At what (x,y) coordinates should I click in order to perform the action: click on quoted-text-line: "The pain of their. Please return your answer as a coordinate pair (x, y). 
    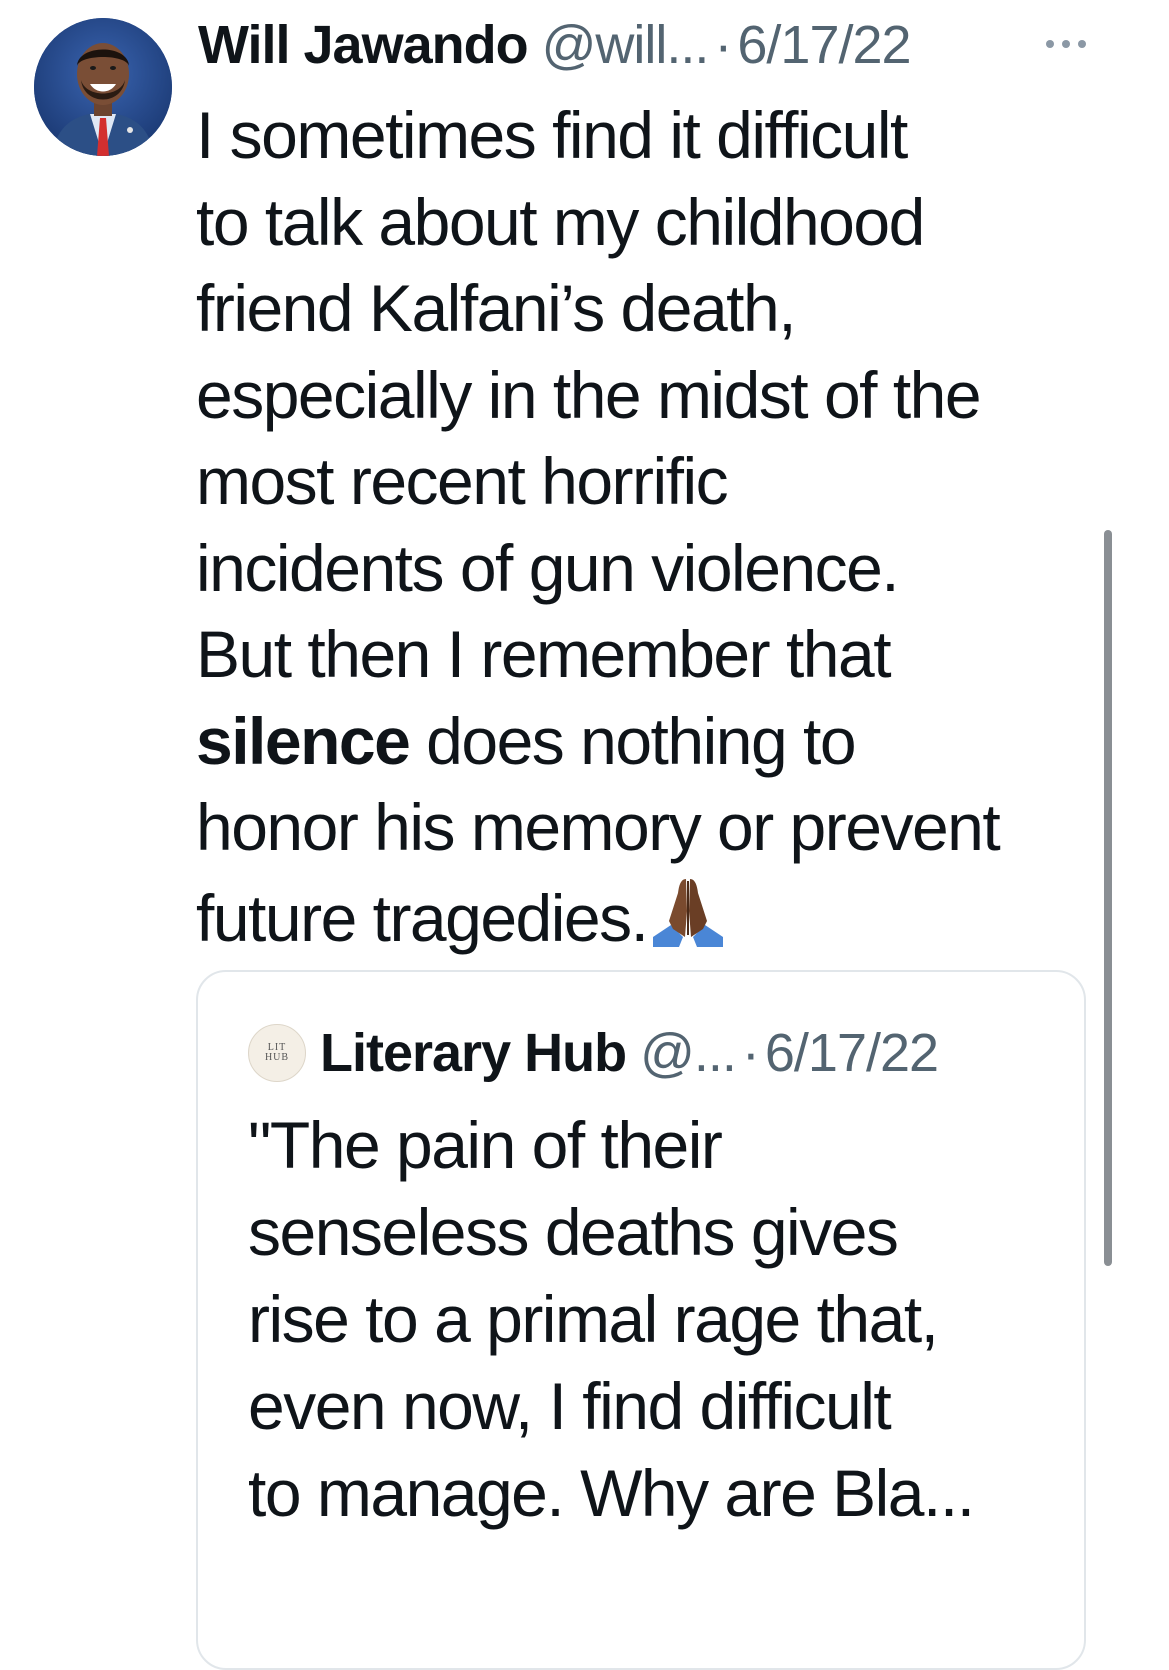
    Looking at the image, I should click on (485, 1145).